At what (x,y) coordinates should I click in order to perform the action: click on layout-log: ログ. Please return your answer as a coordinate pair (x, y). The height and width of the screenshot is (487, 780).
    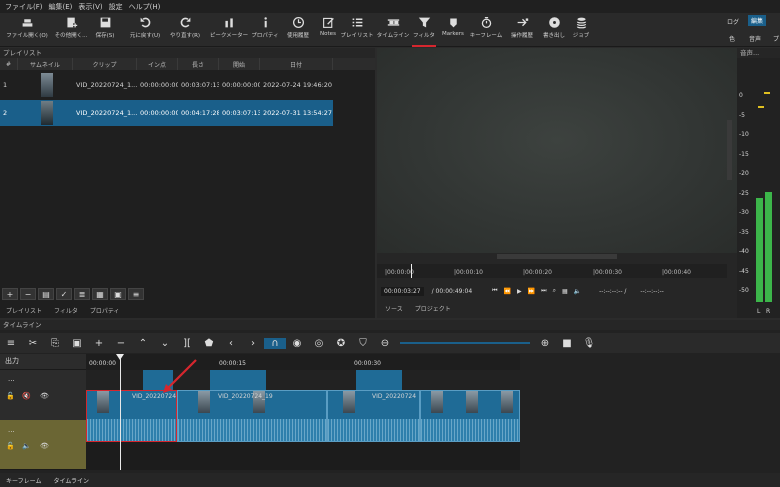
    Looking at the image, I should click on (733, 21).